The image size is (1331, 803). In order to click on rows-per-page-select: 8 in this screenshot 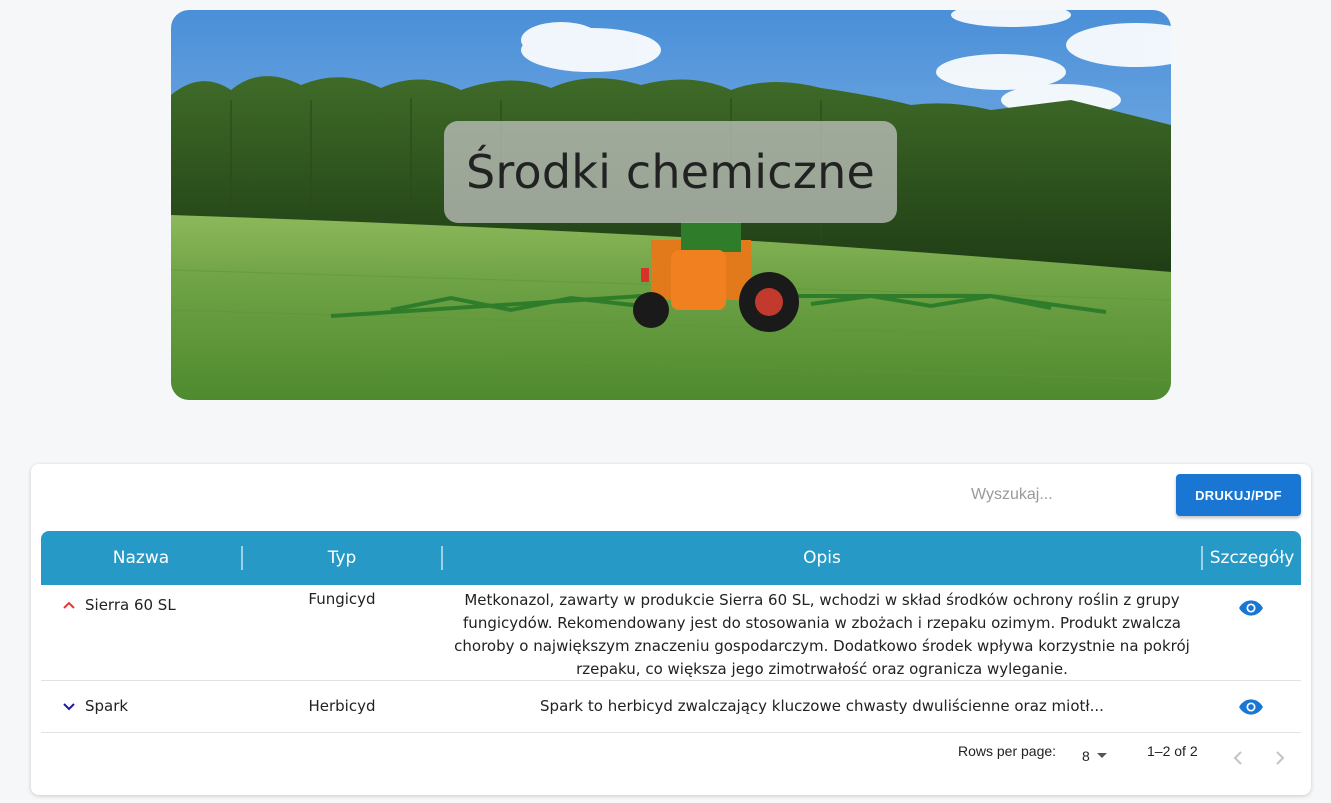, I will do `click(1095, 756)`.